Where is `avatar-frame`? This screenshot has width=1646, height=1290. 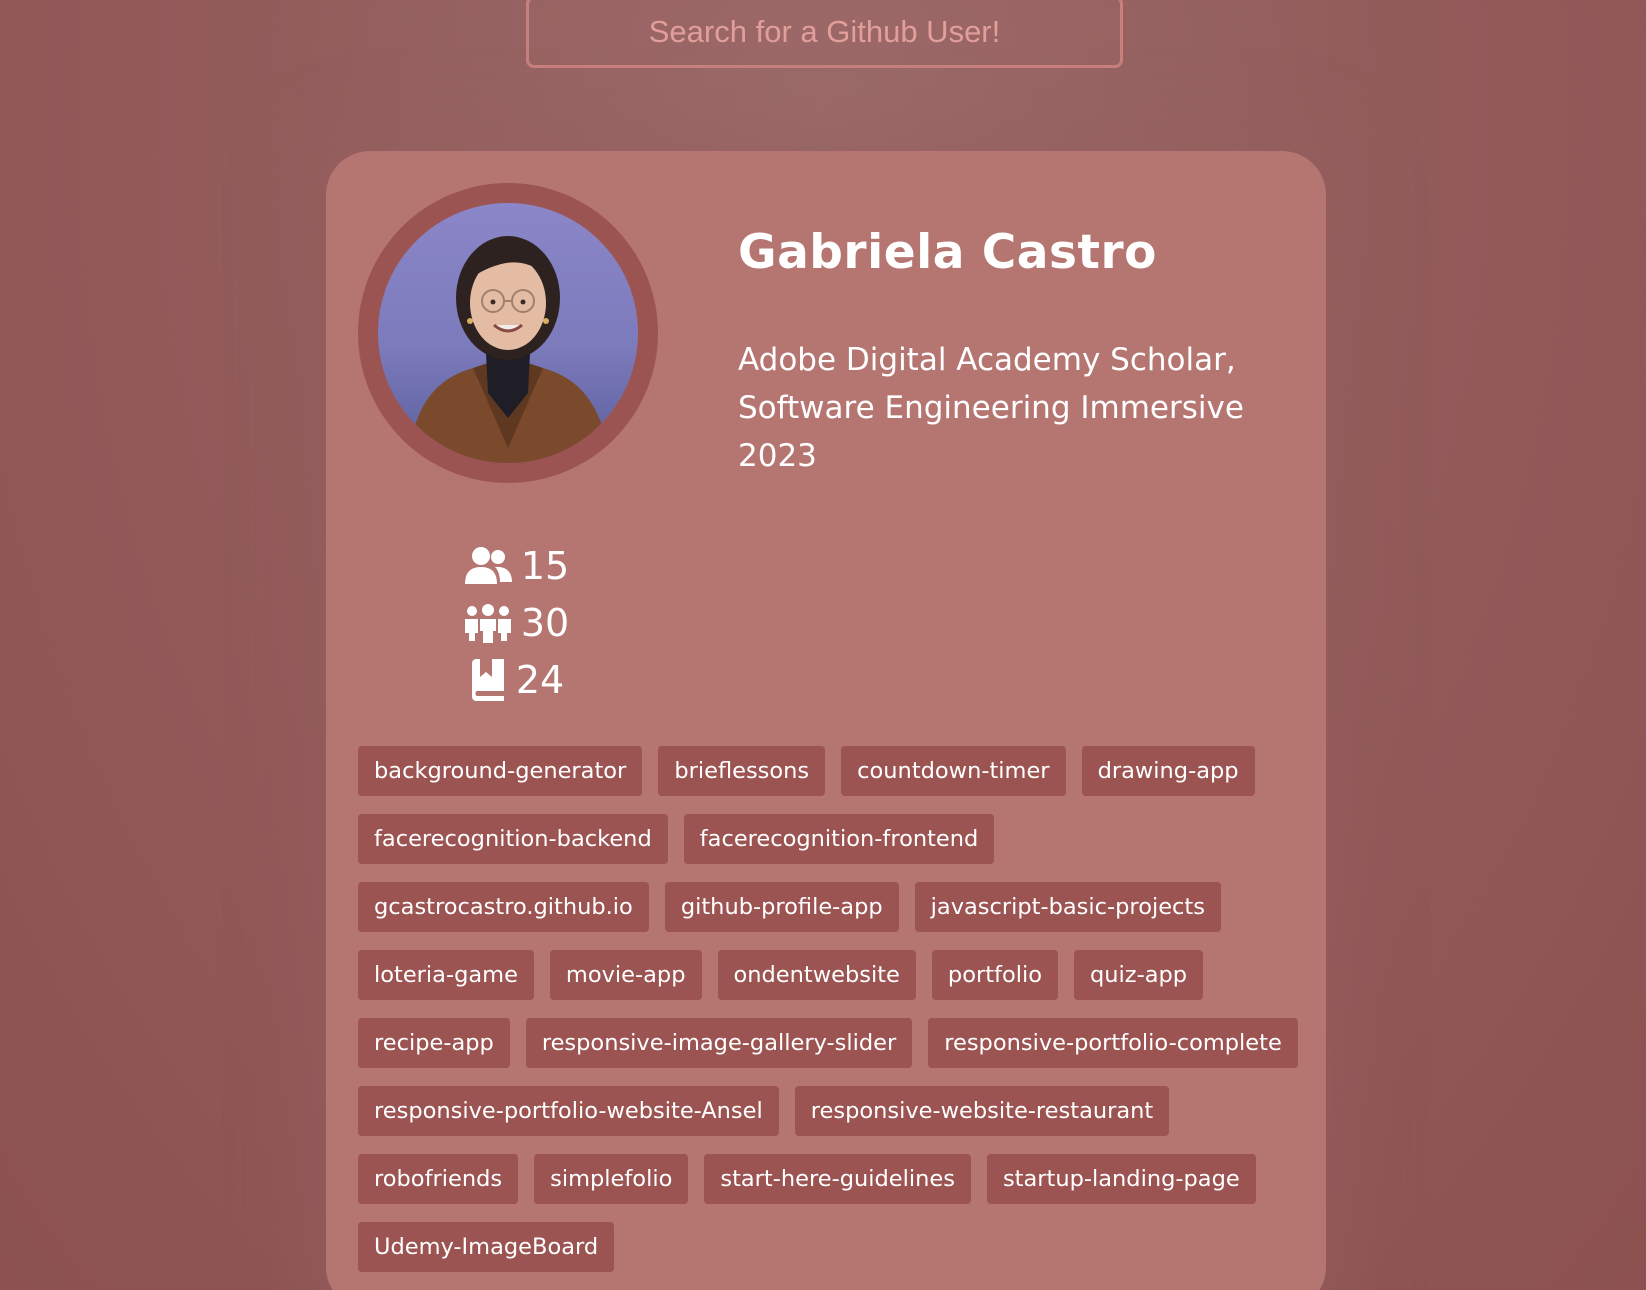
avatar-frame is located at coordinates (508, 333).